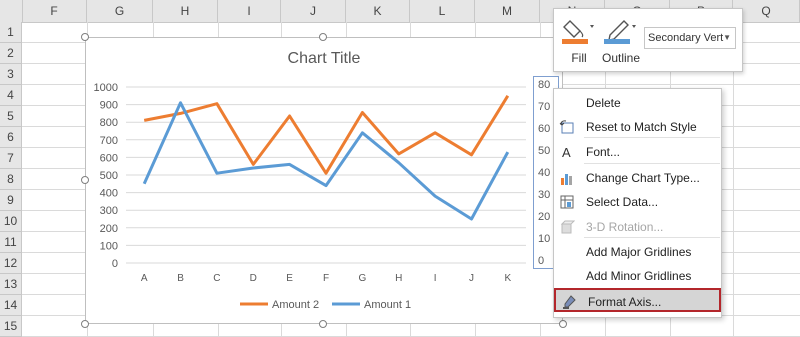 The height and width of the screenshot is (337, 800). Describe the element at coordinates (603, 103) in the screenshot. I see `menu-item-label: Delete` at that location.